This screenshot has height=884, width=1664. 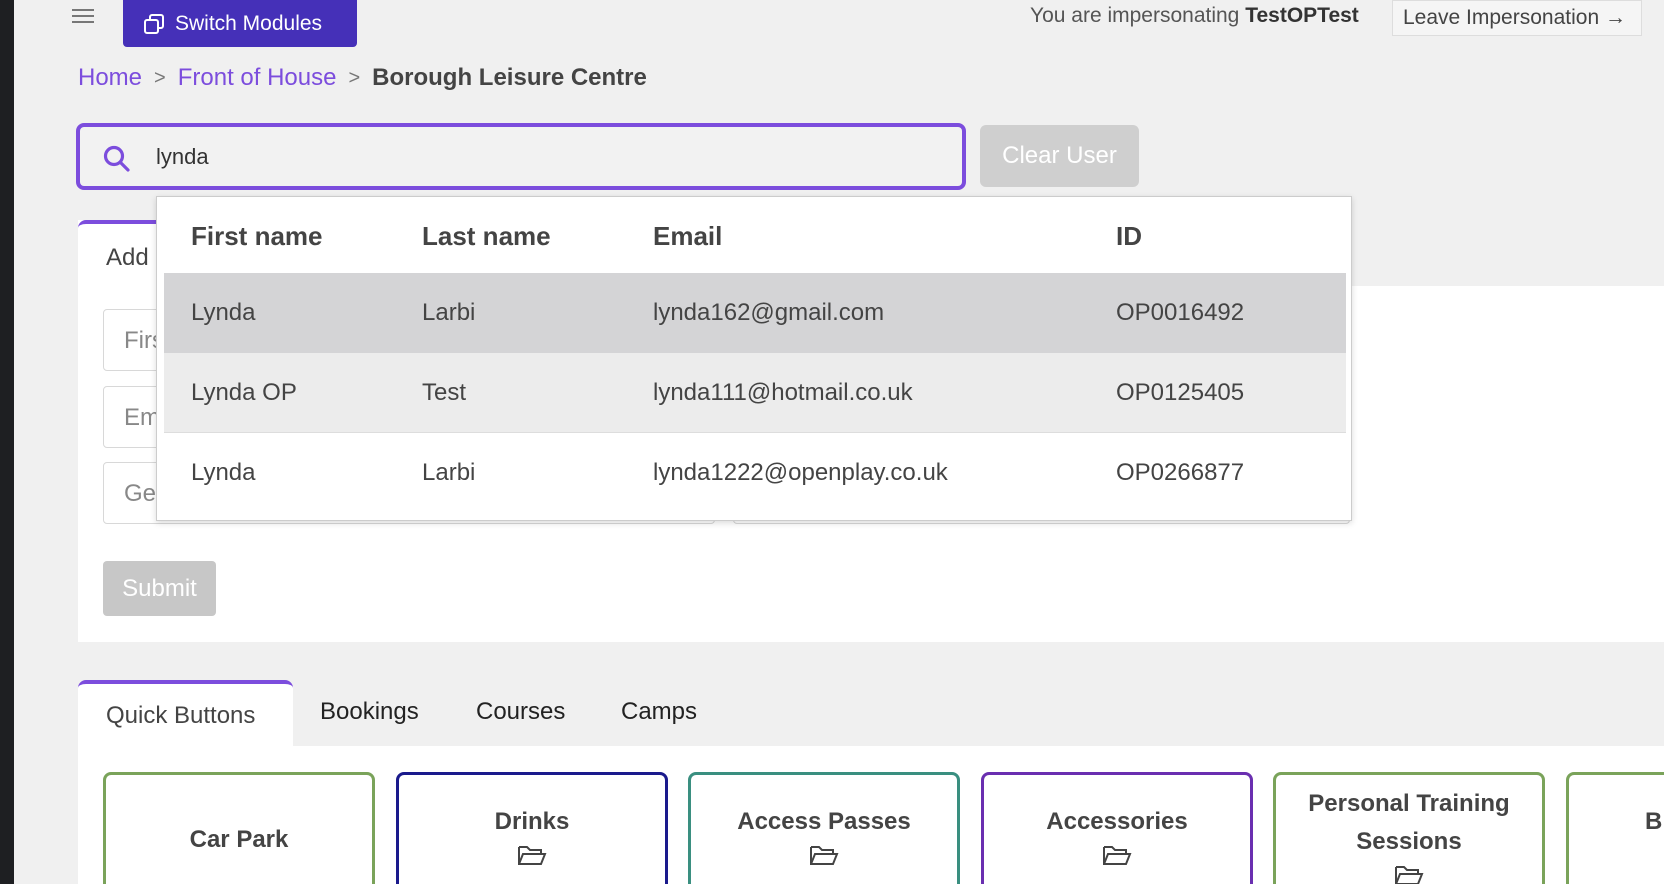 I want to click on window-edge, so click(x=7, y=442).